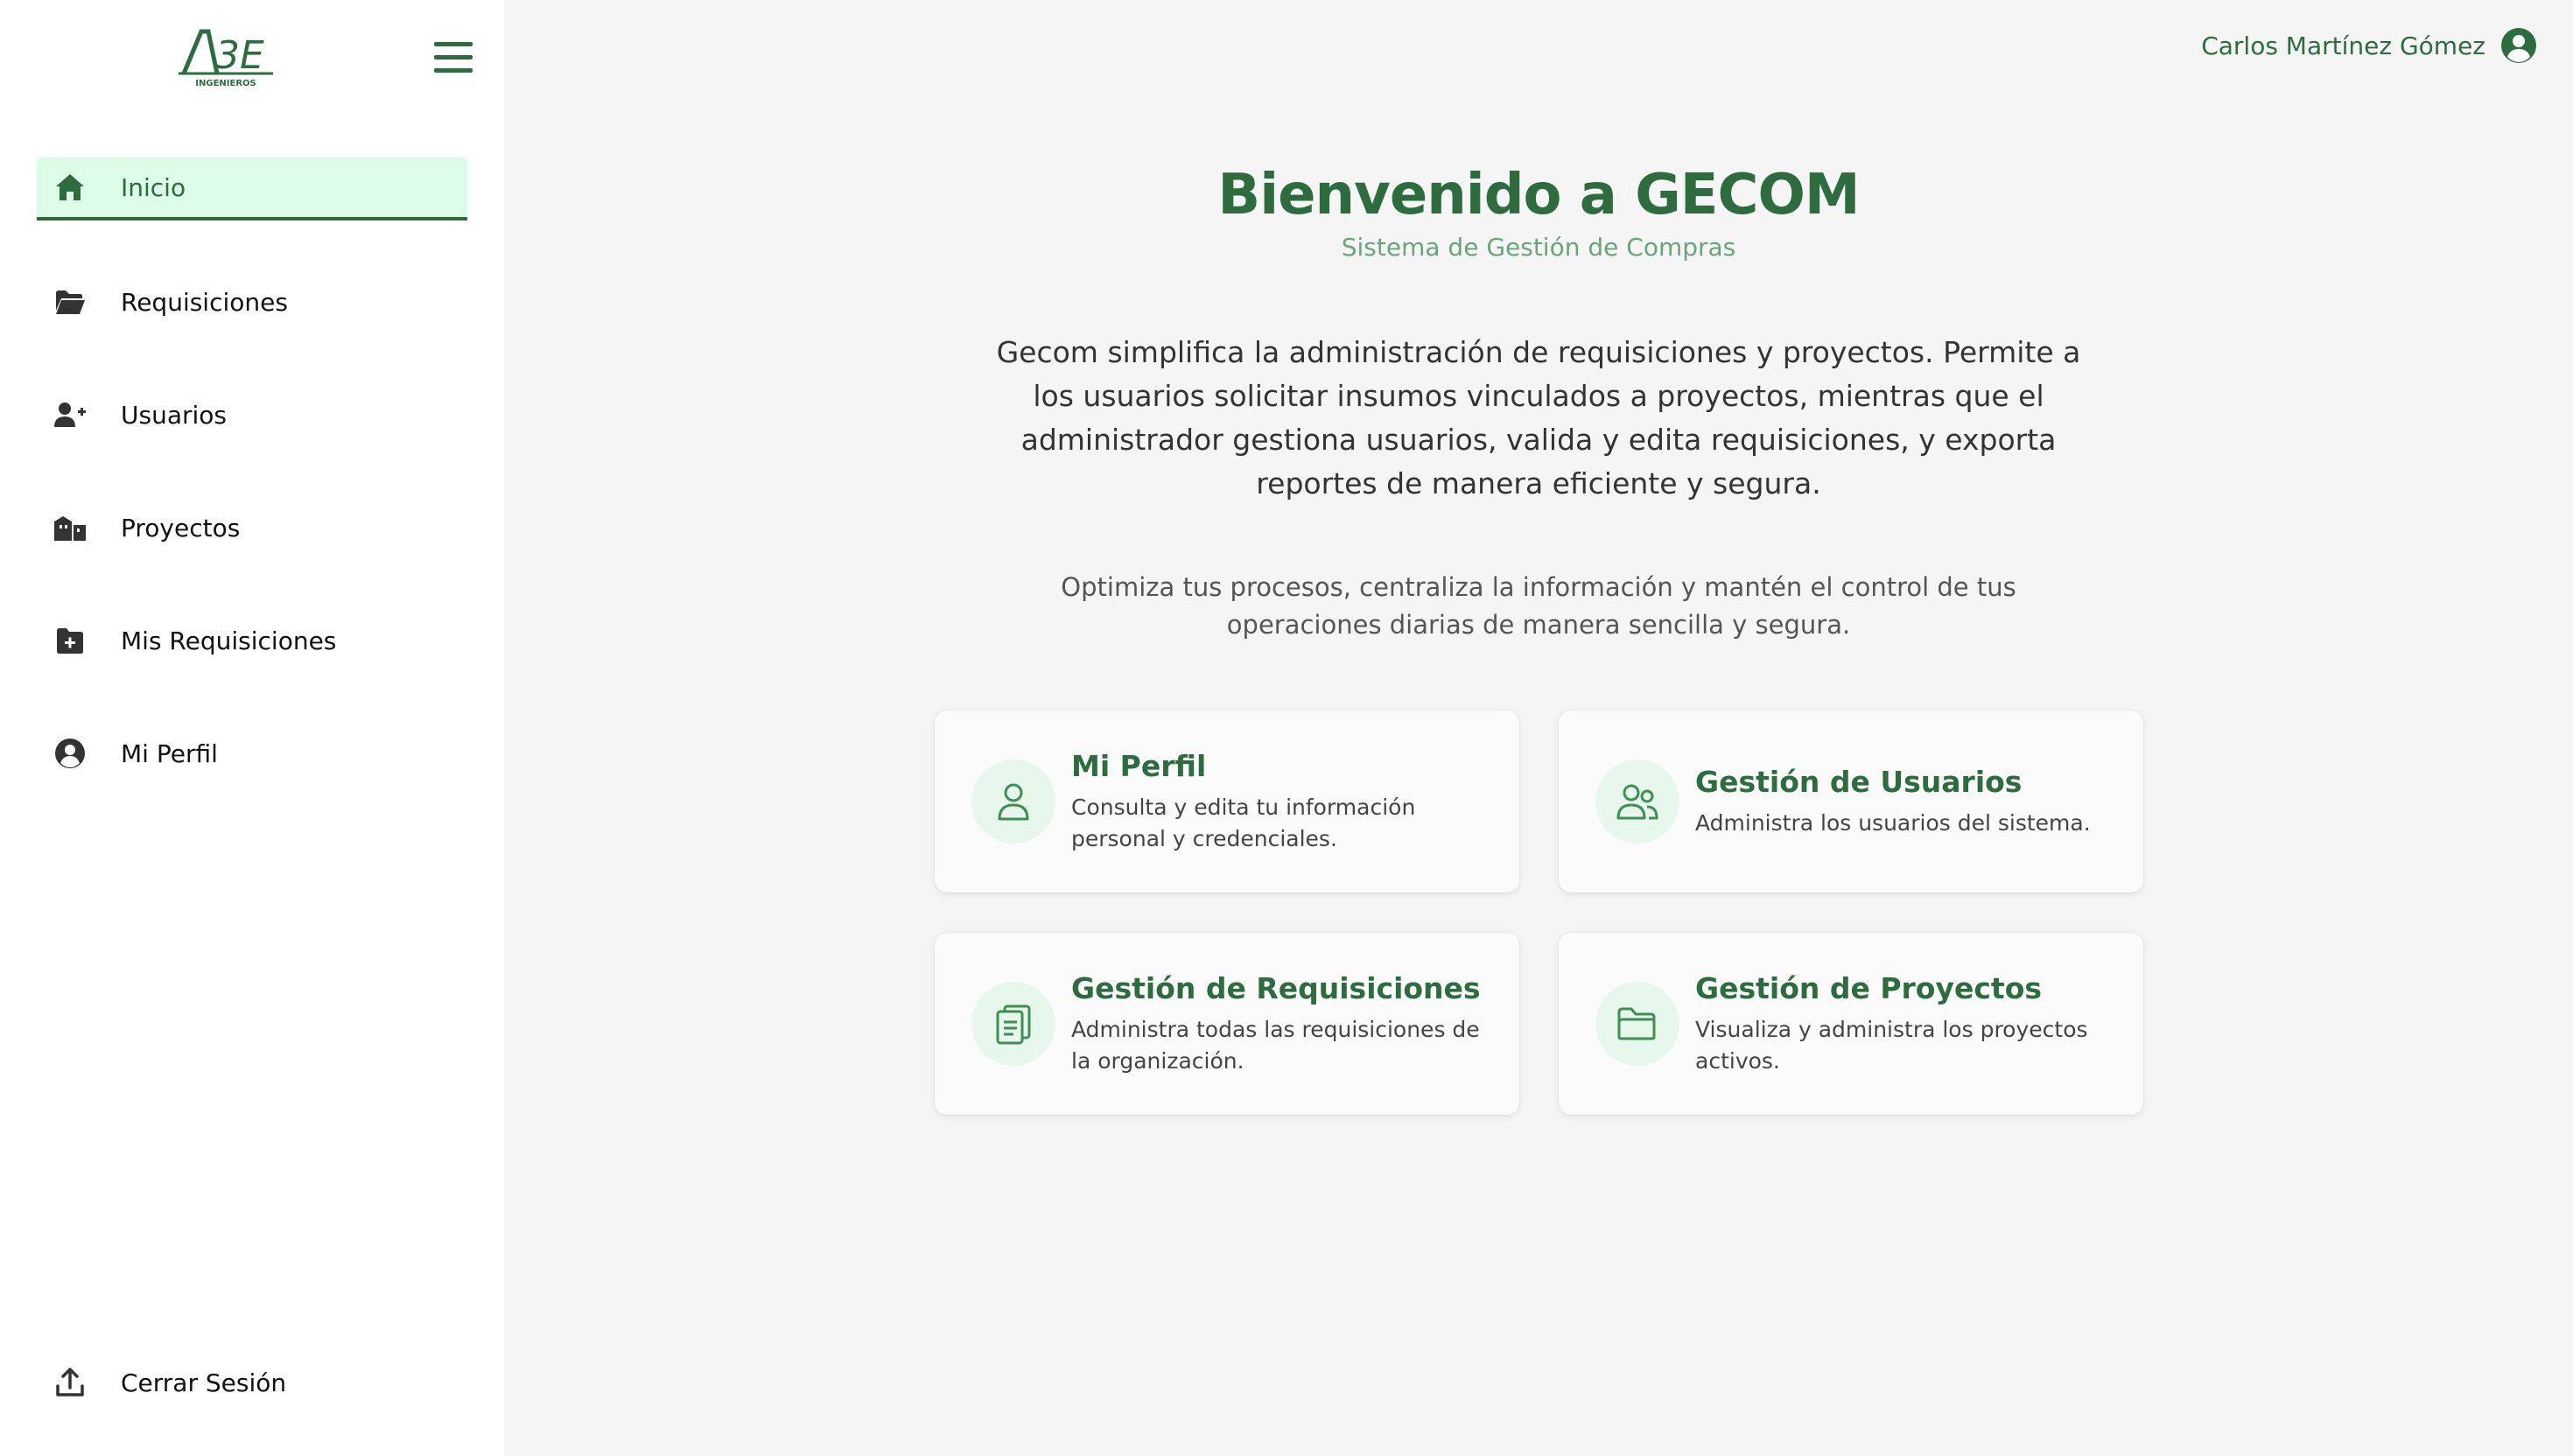 This screenshot has height=1456, width=2573. What do you see at coordinates (174, 415) in the screenshot?
I see `sidebar-item-label: Usuarios` at bounding box center [174, 415].